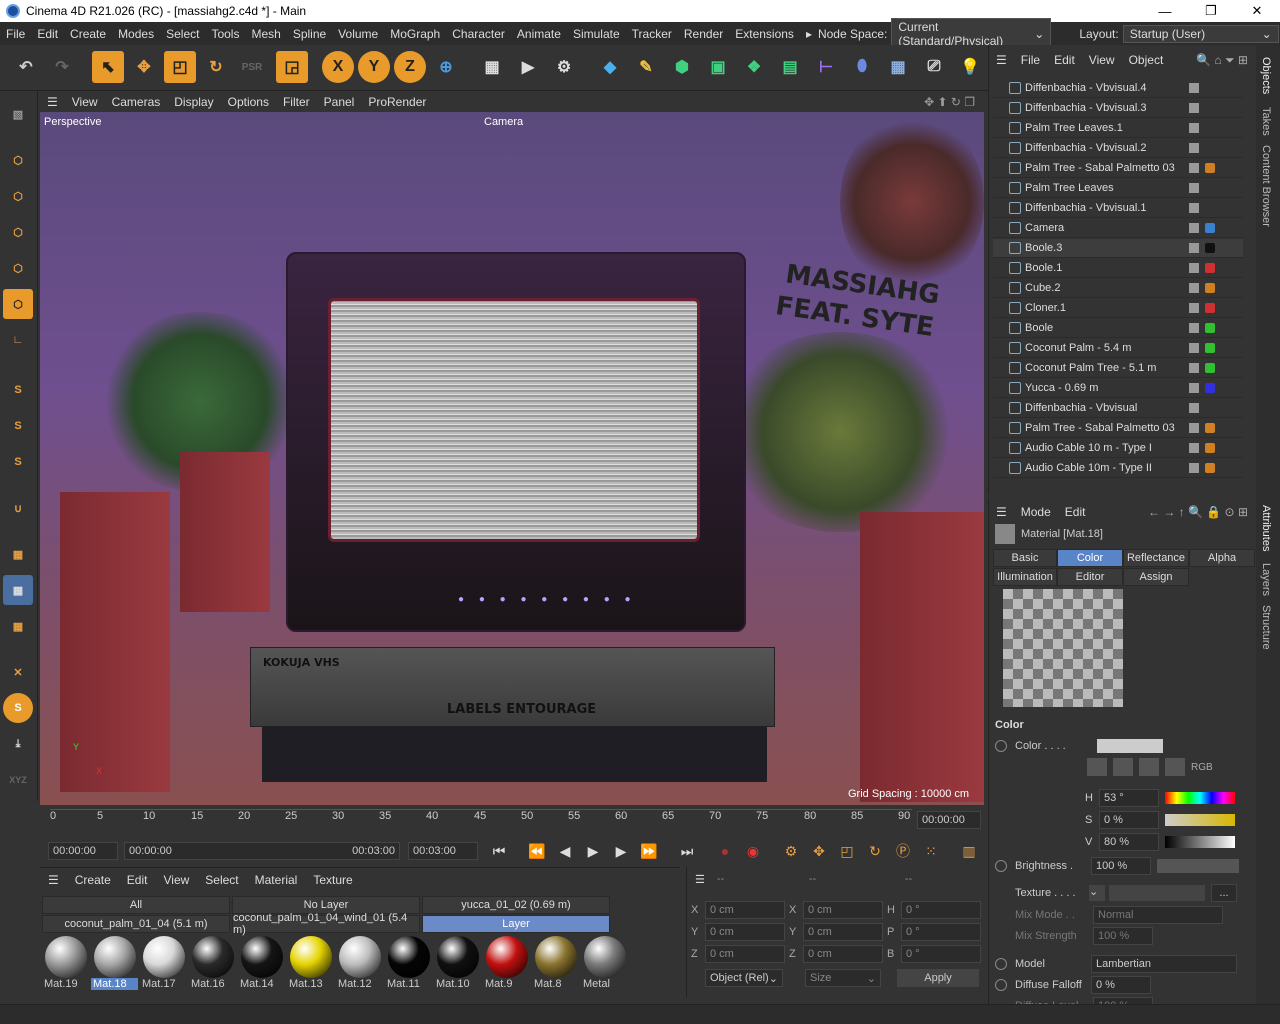  What do you see at coordinates (1102, 60) in the screenshot?
I see `object-menu-view: View` at bounding box center [1102, 60].